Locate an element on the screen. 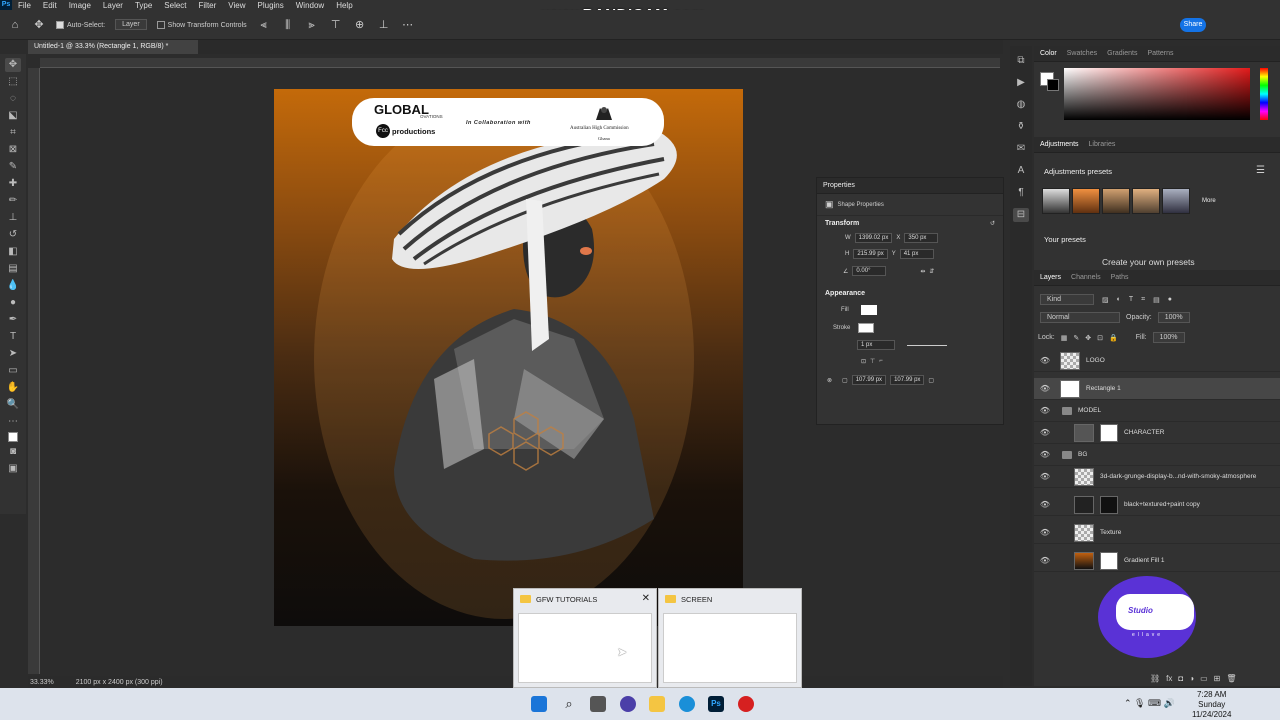 This screenshot has height=720, width=1280. filter-toggle-icon: ● is located at coordinates (1170, 299).